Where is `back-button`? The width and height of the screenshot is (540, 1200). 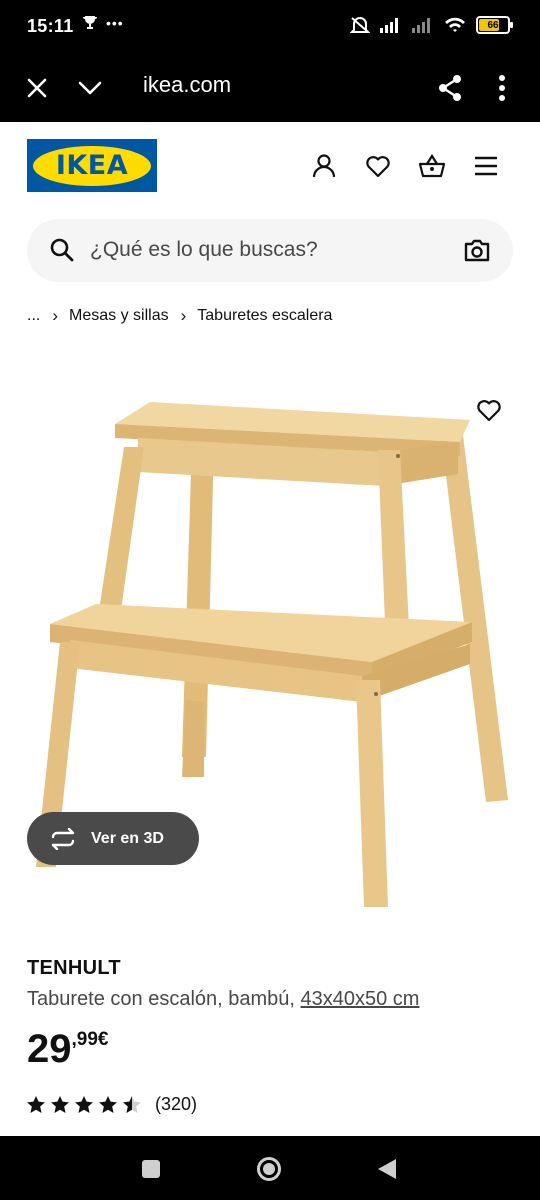
back-button is located at coordinates (387, 1169).